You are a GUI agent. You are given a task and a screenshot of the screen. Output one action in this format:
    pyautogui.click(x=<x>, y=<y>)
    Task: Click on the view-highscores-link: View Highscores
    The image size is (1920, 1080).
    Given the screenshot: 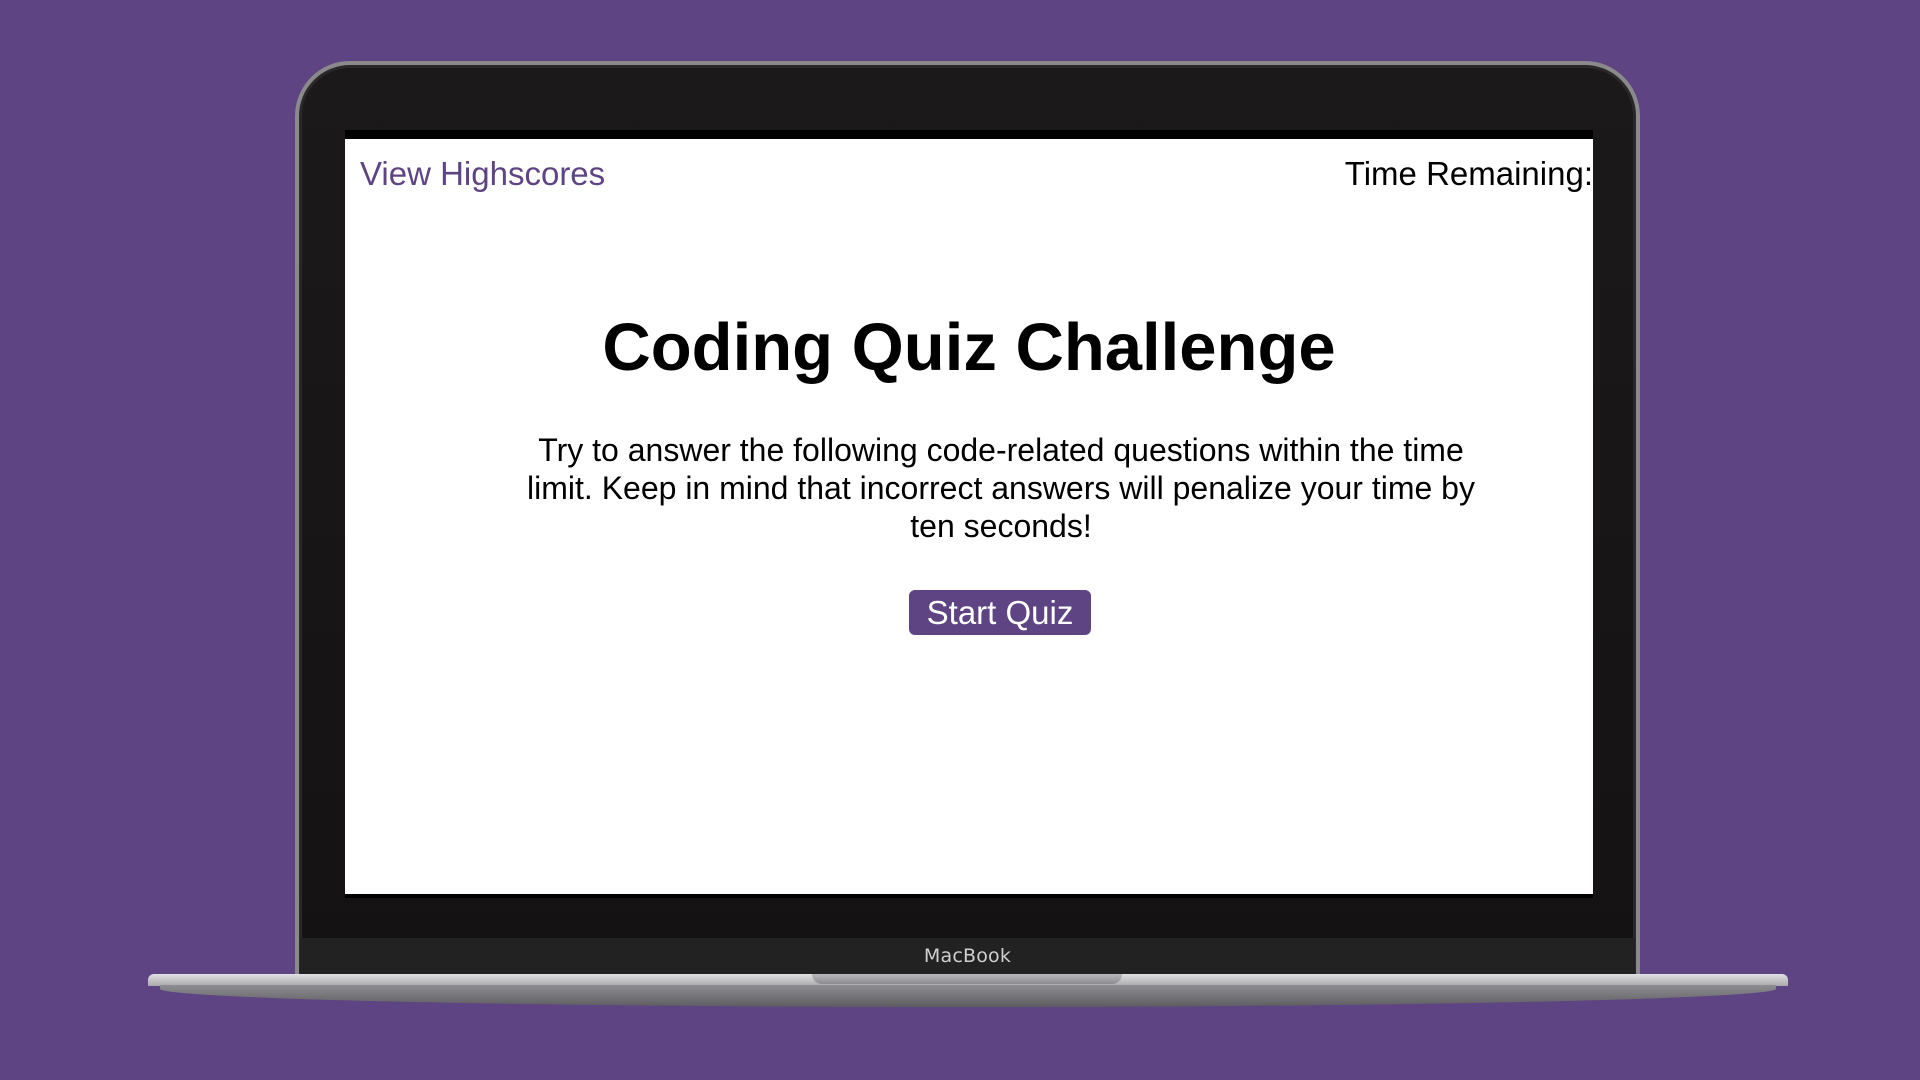 What is the action you would take?
    pyautogui.click(x=482, y=174)
    